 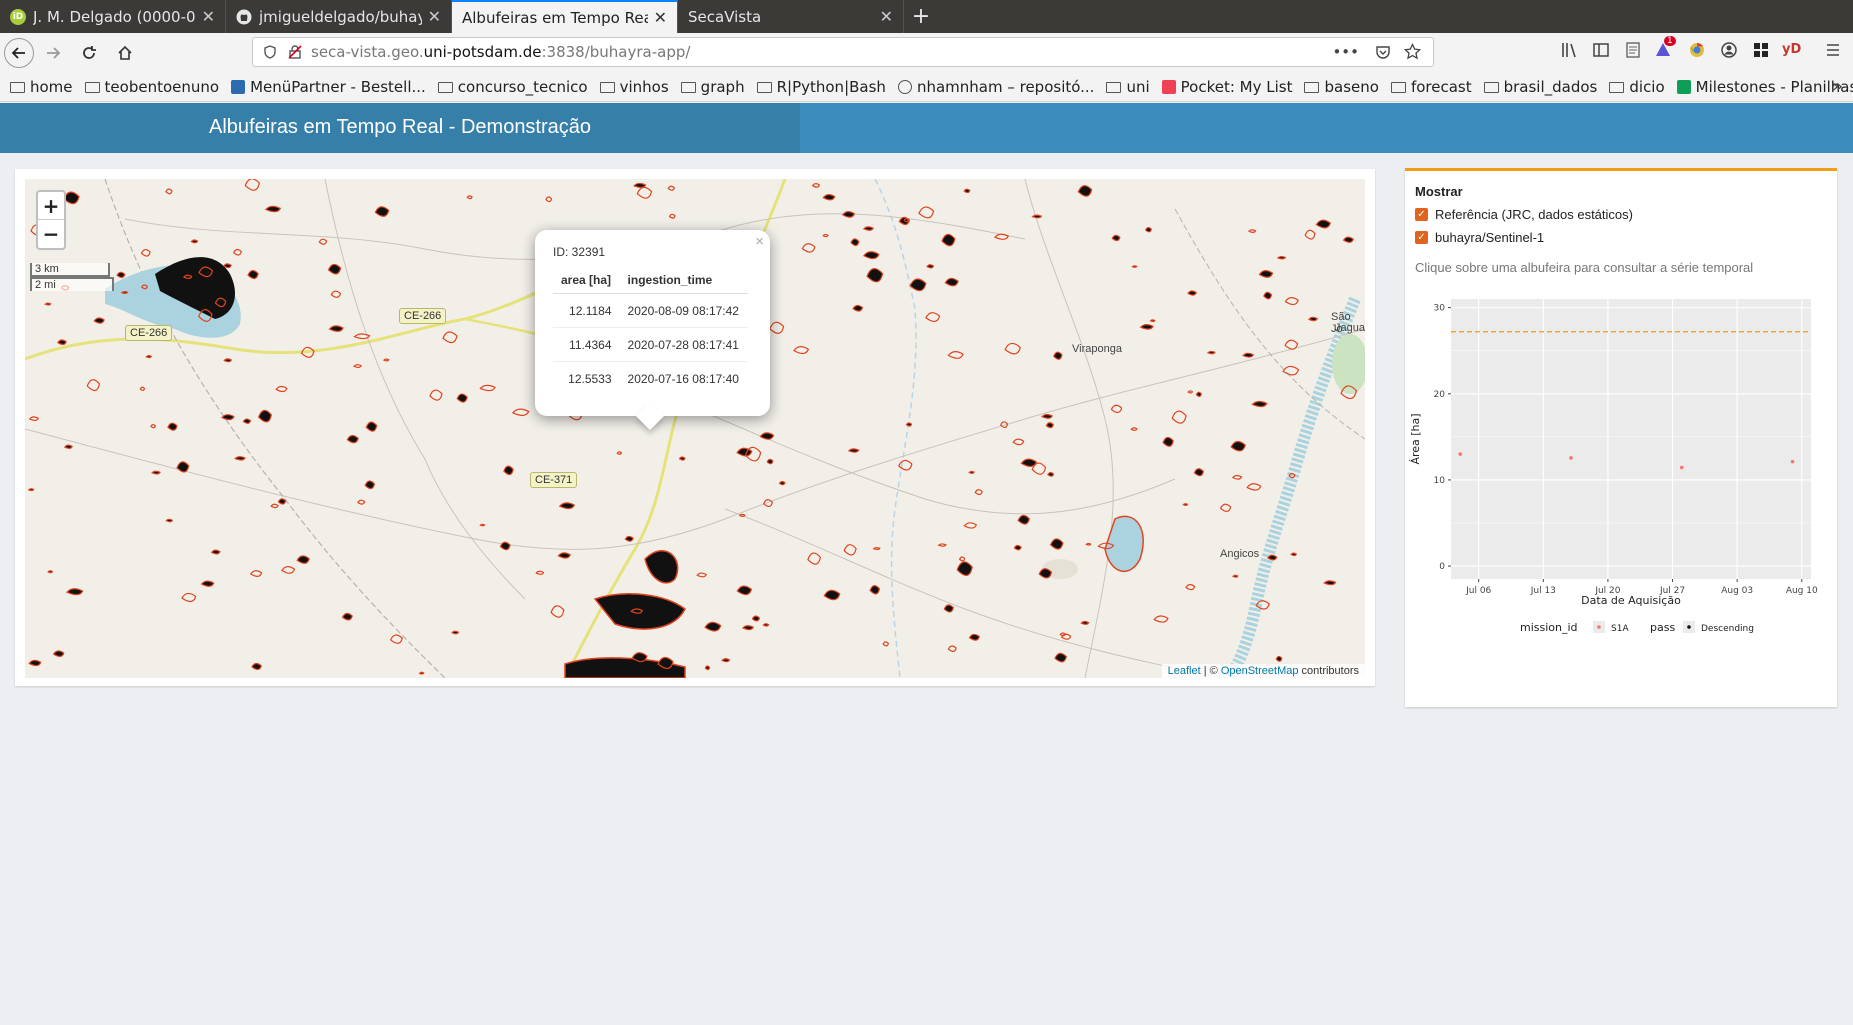 I want to click on page-actions-icon: •••, so click(x=1345, y=52).